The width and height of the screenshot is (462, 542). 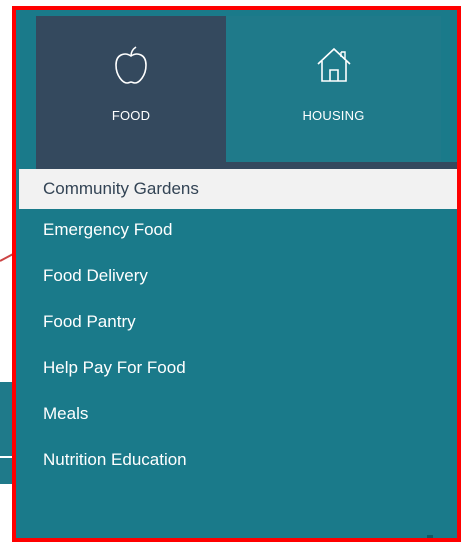 I want to click on tab-food: FOOD, so click(x=131, y=89).